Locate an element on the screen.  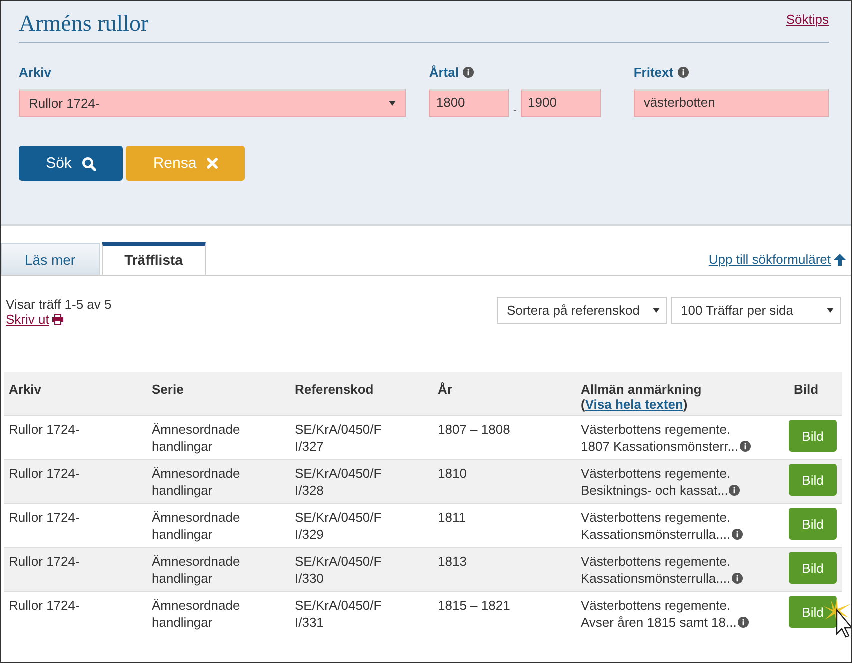
table-cell: 1810 is located at coordinates (504, 482).